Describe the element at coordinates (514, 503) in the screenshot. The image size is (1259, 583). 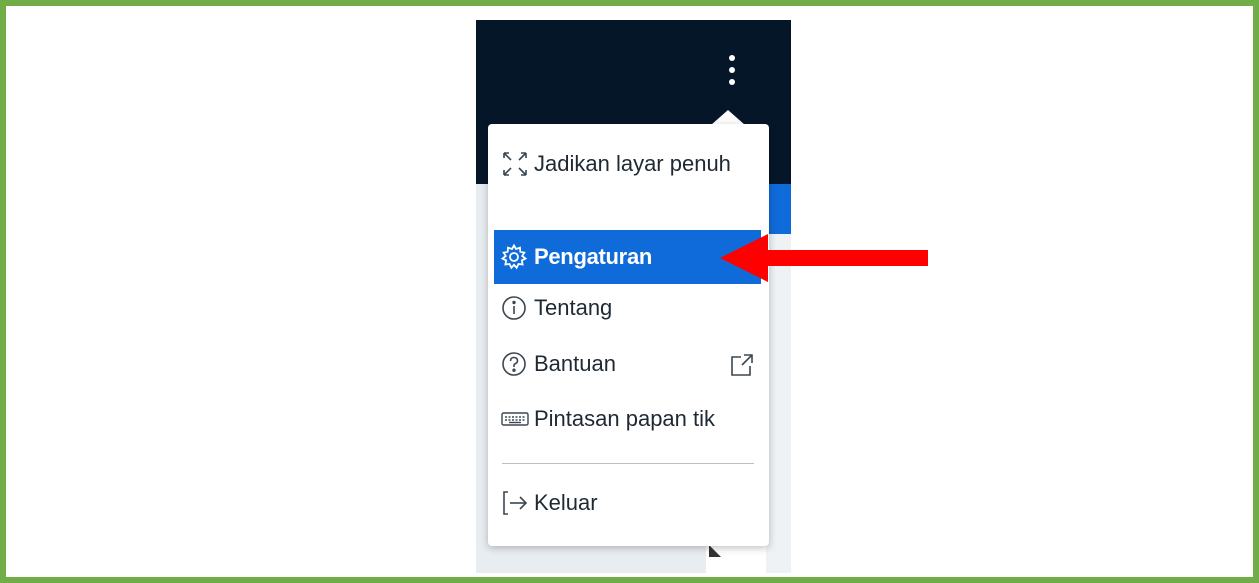
I see `logout-icon` at that location.